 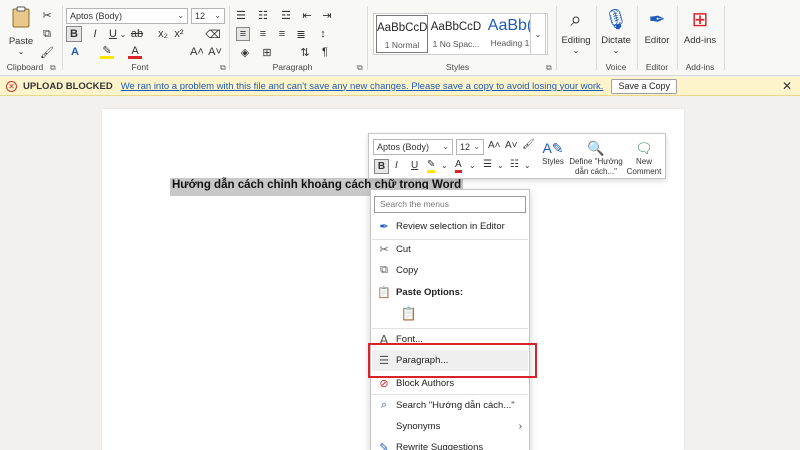 I want to click on mini-format-painter-icon: 🖌, so click(x=528, y=144).